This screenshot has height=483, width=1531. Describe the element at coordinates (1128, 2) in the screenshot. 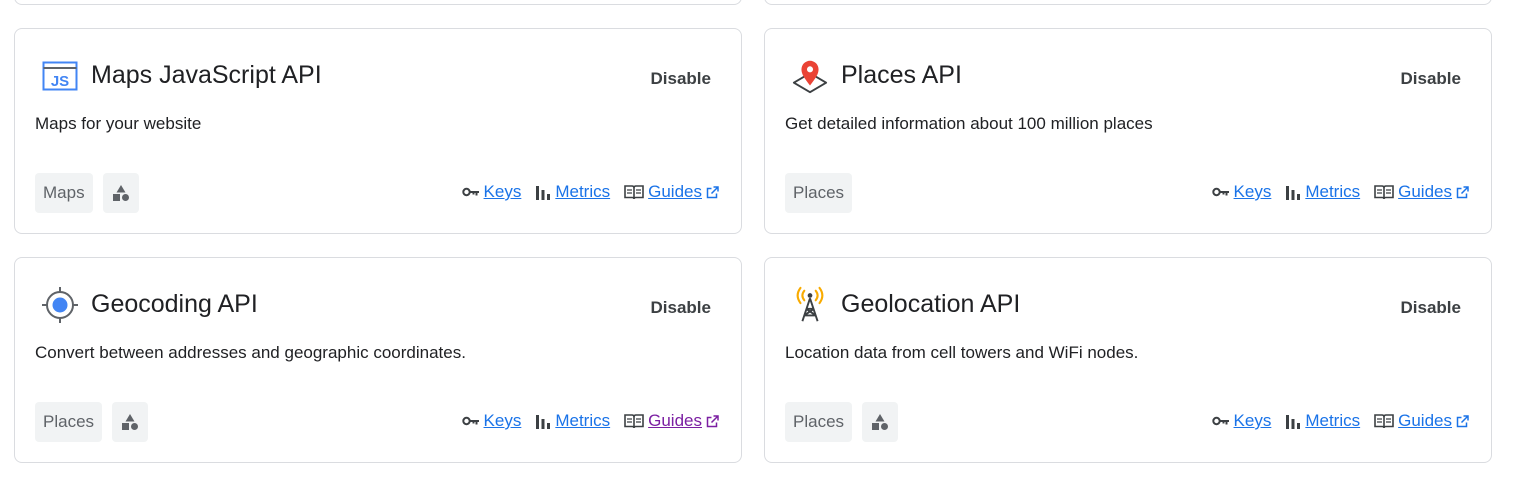

I see `card-above-right` at that location.